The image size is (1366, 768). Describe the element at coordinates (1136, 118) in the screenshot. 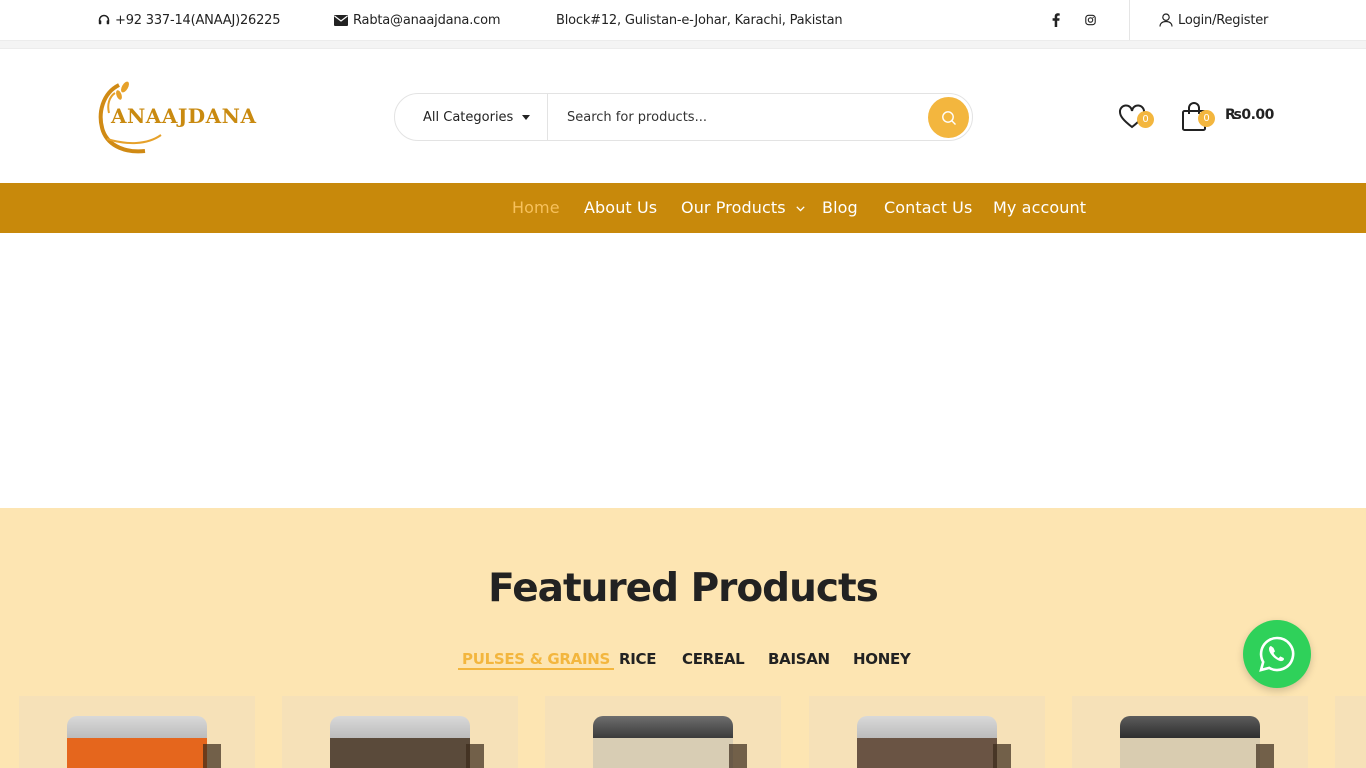

I see `wishlist-button: 0` at that location.